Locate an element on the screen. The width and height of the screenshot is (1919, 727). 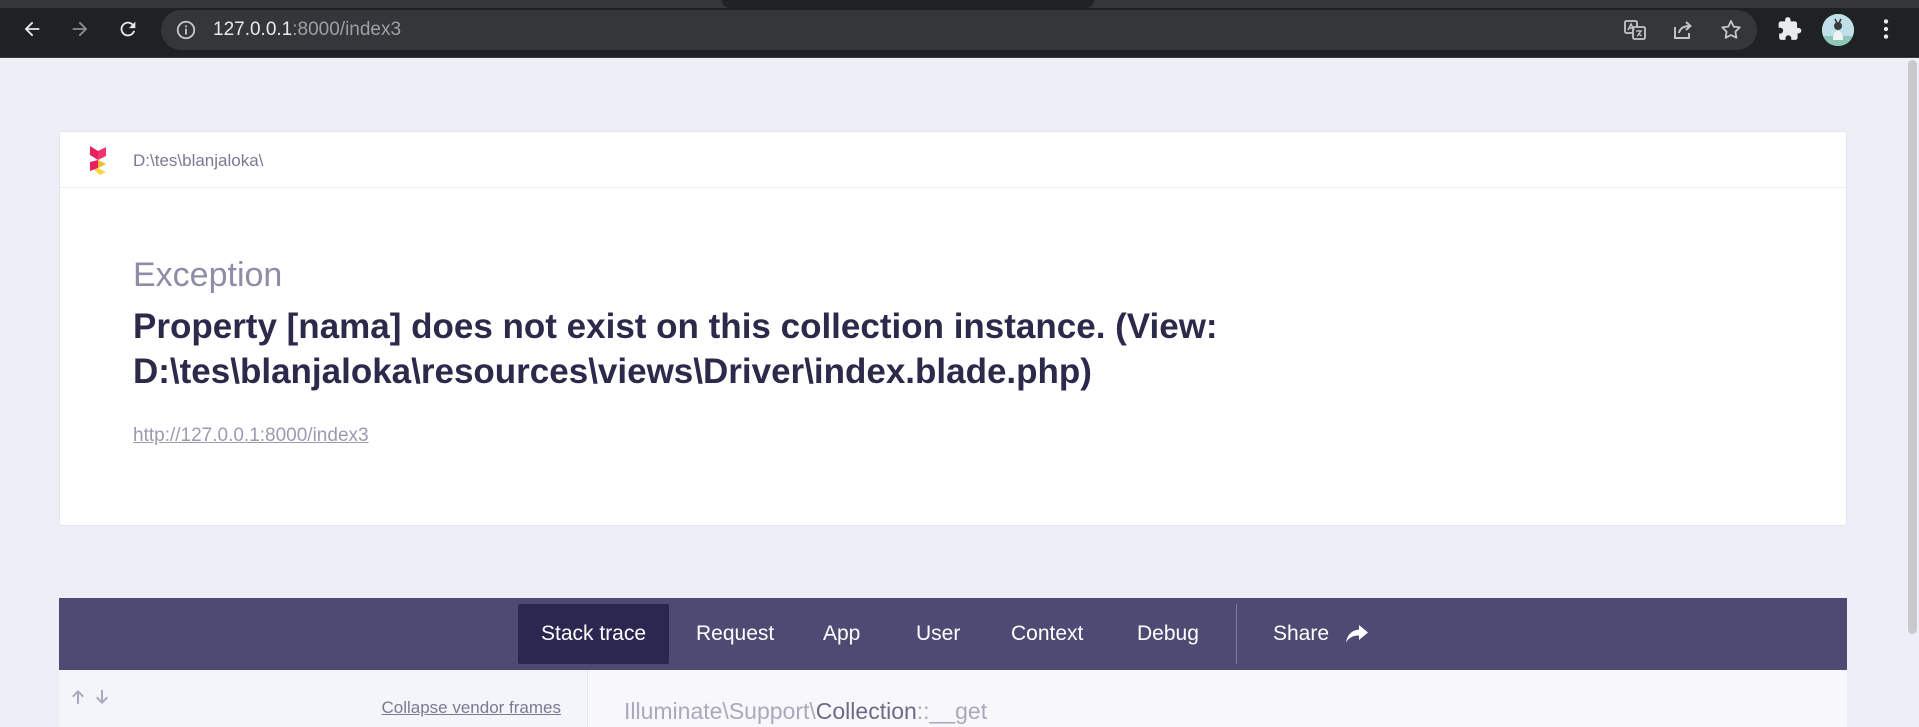
translate-icon is located at coordinates (1635, 30).